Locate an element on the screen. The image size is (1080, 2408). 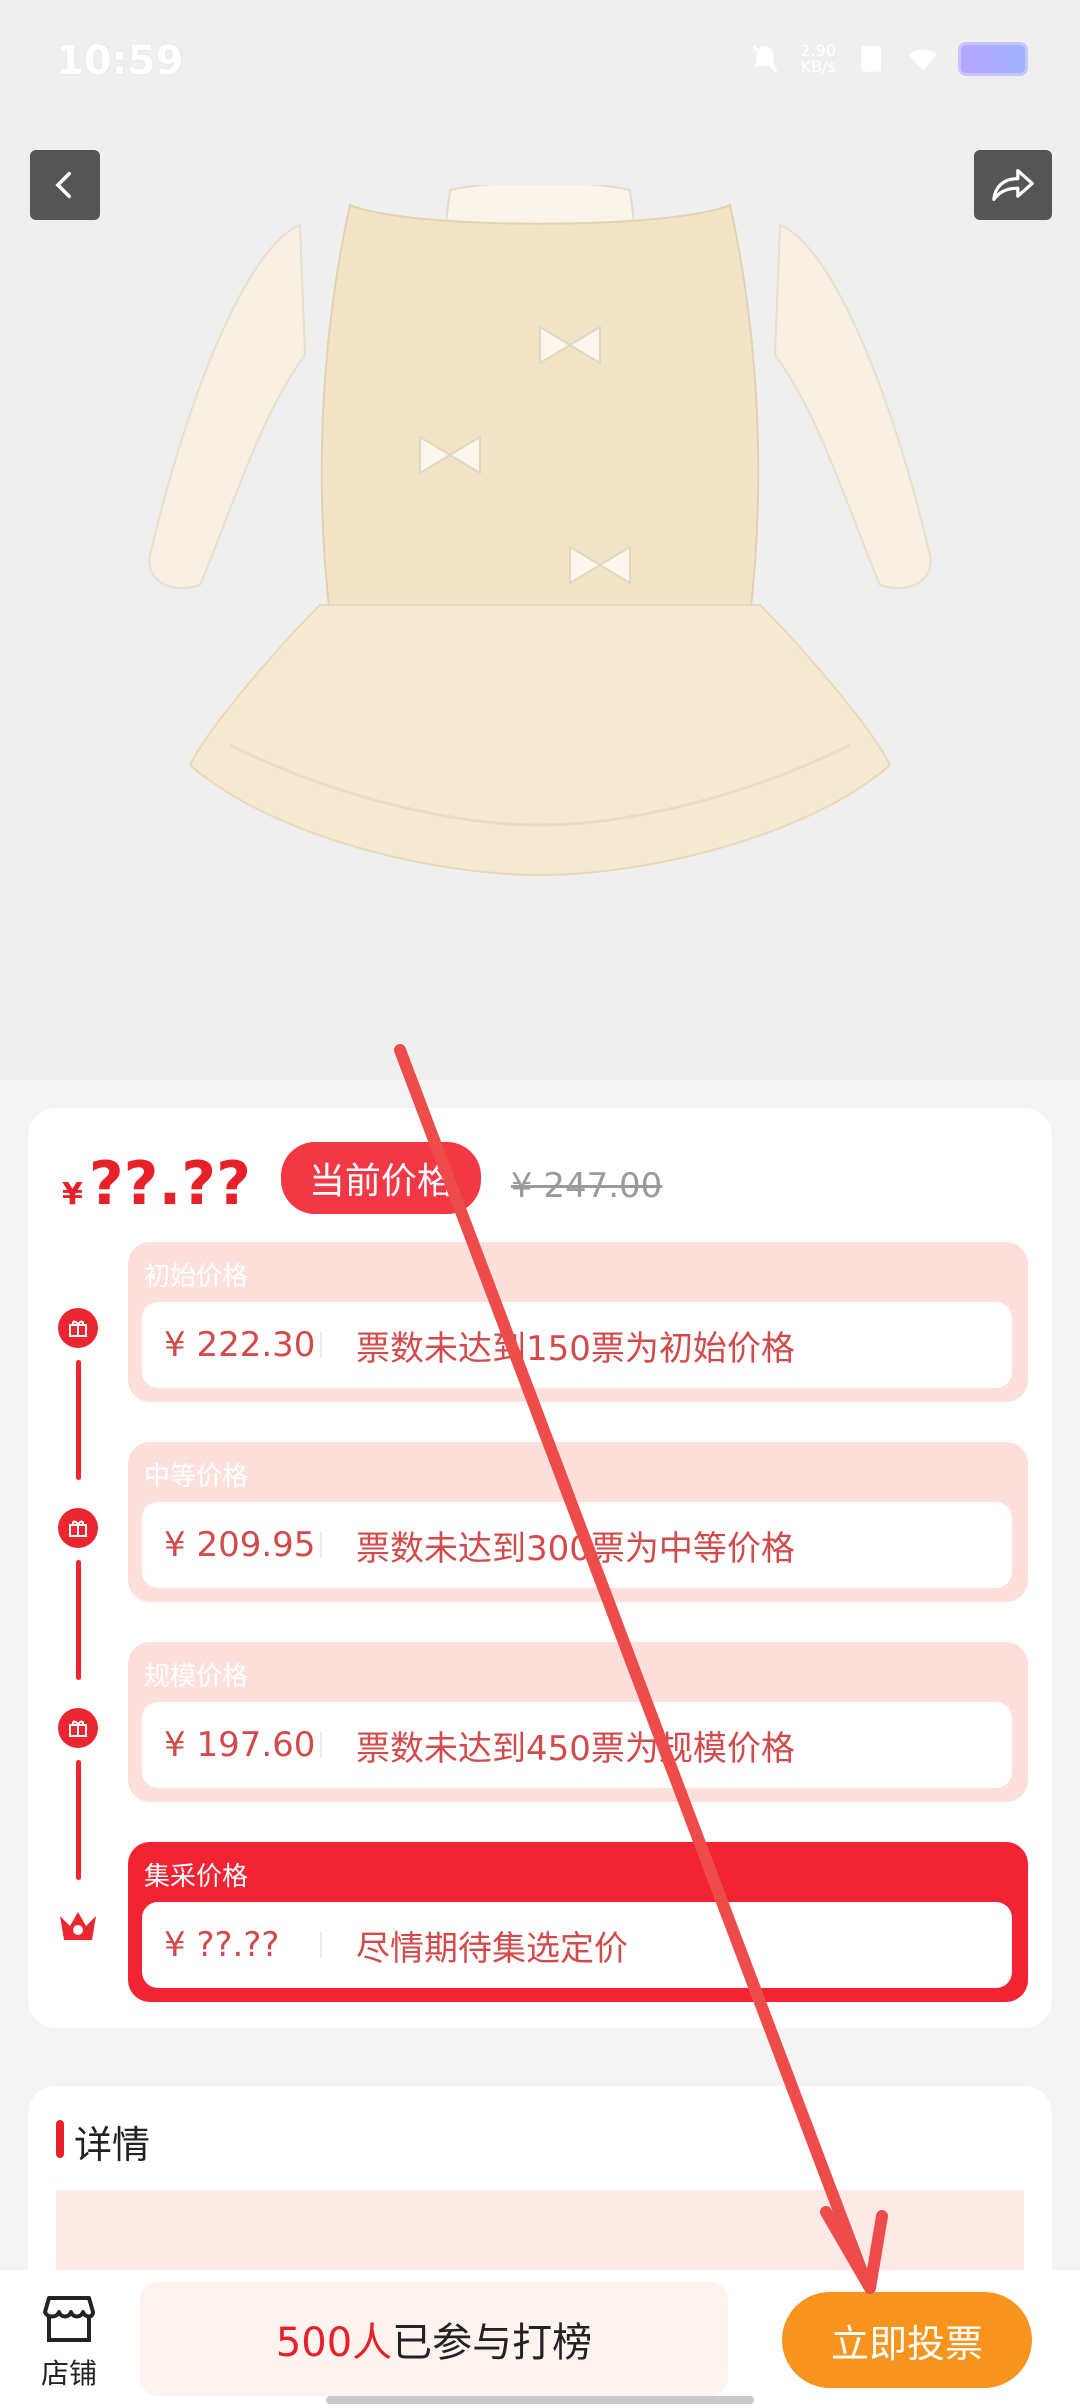
tier-group-buy: 集采价格 ¥ ??.?? 尽情期待集选定价 is located at coordinates (578, 1922).